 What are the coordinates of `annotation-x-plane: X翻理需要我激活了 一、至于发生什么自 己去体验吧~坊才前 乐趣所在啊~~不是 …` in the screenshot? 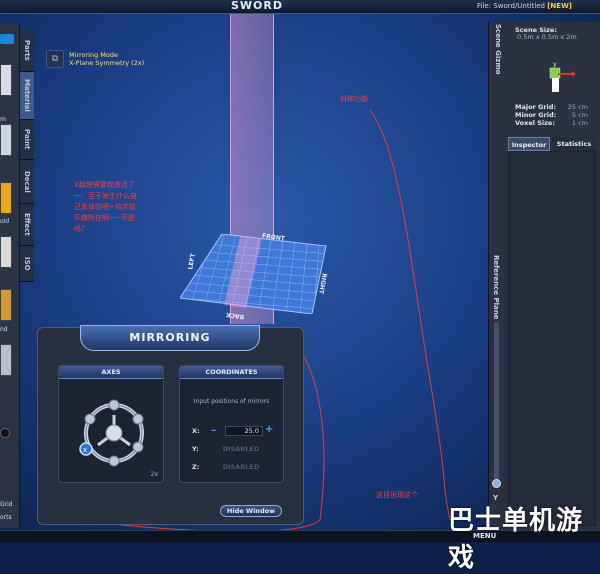 It's located at (105, 207).